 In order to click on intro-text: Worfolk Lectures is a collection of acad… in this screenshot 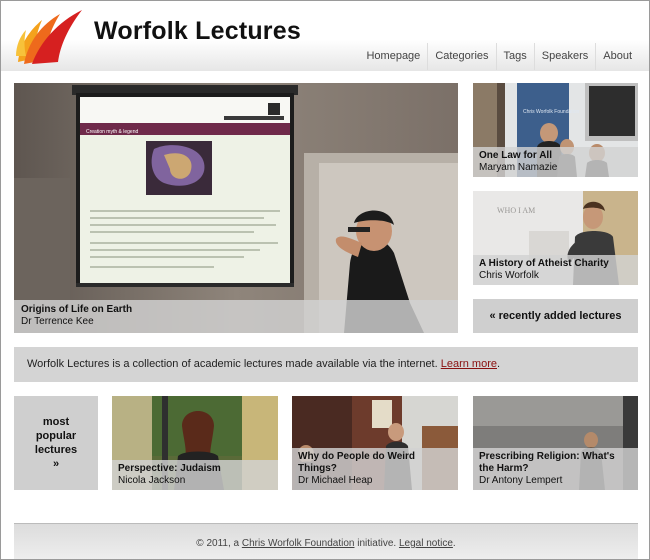, I will do `click(234, 364)`.